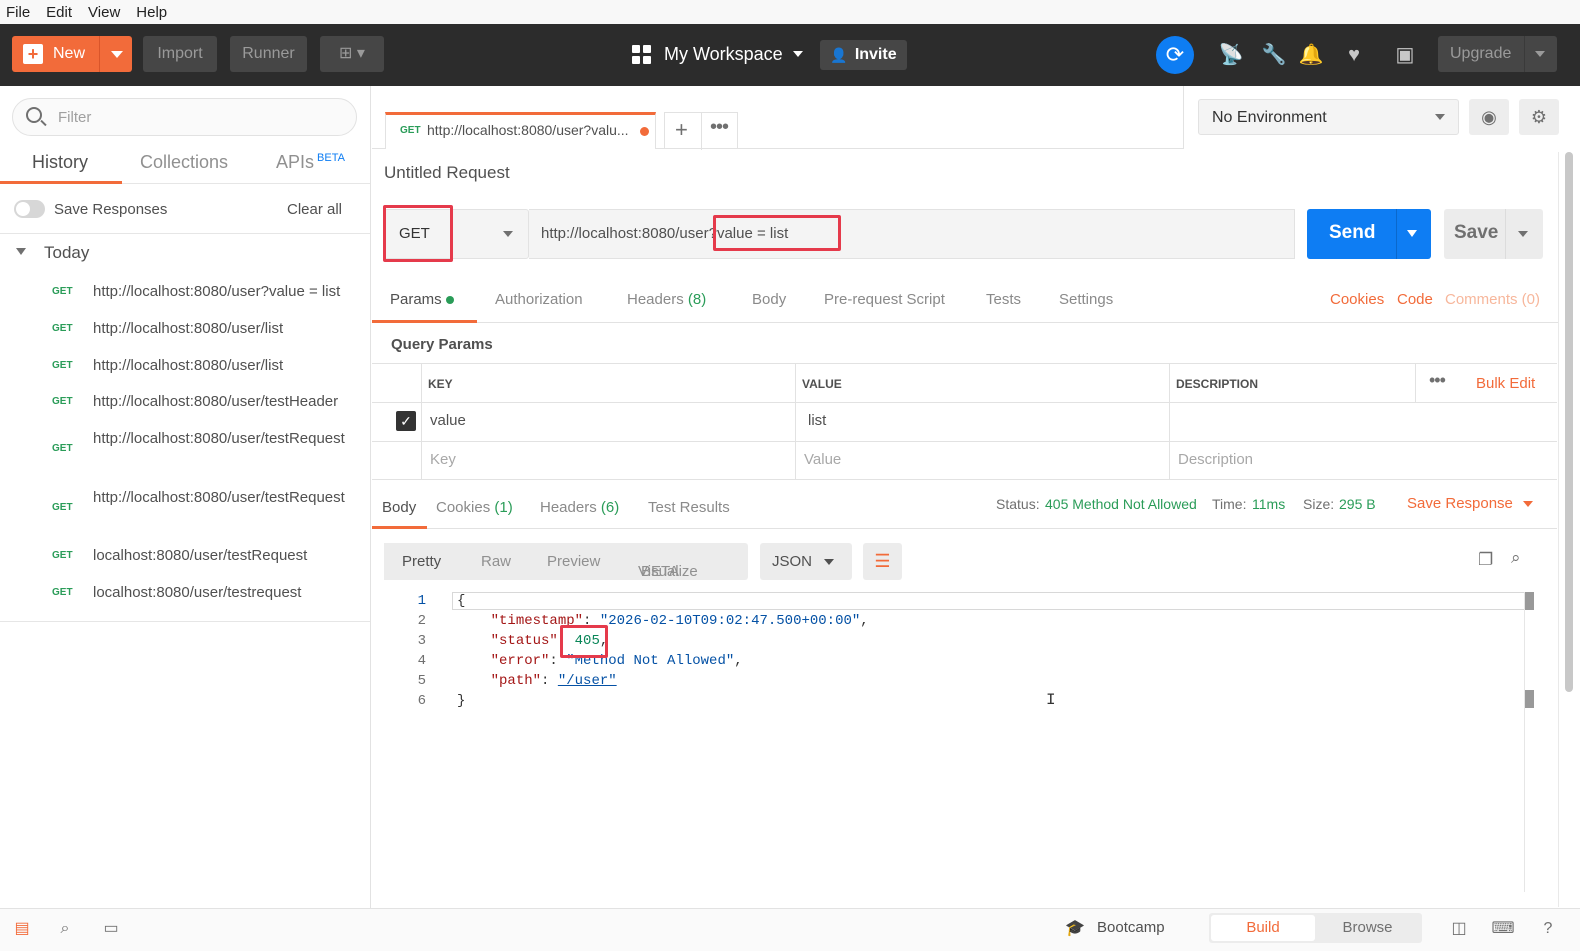  I want to click on runner-button: Runner, so click(268, 54).